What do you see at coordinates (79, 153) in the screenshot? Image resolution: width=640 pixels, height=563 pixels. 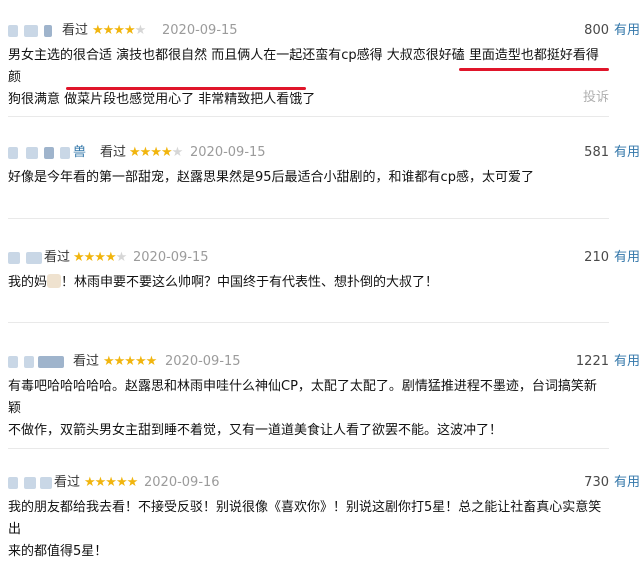 I see `username-suffix: 兽` at bounding box center [79, 153].